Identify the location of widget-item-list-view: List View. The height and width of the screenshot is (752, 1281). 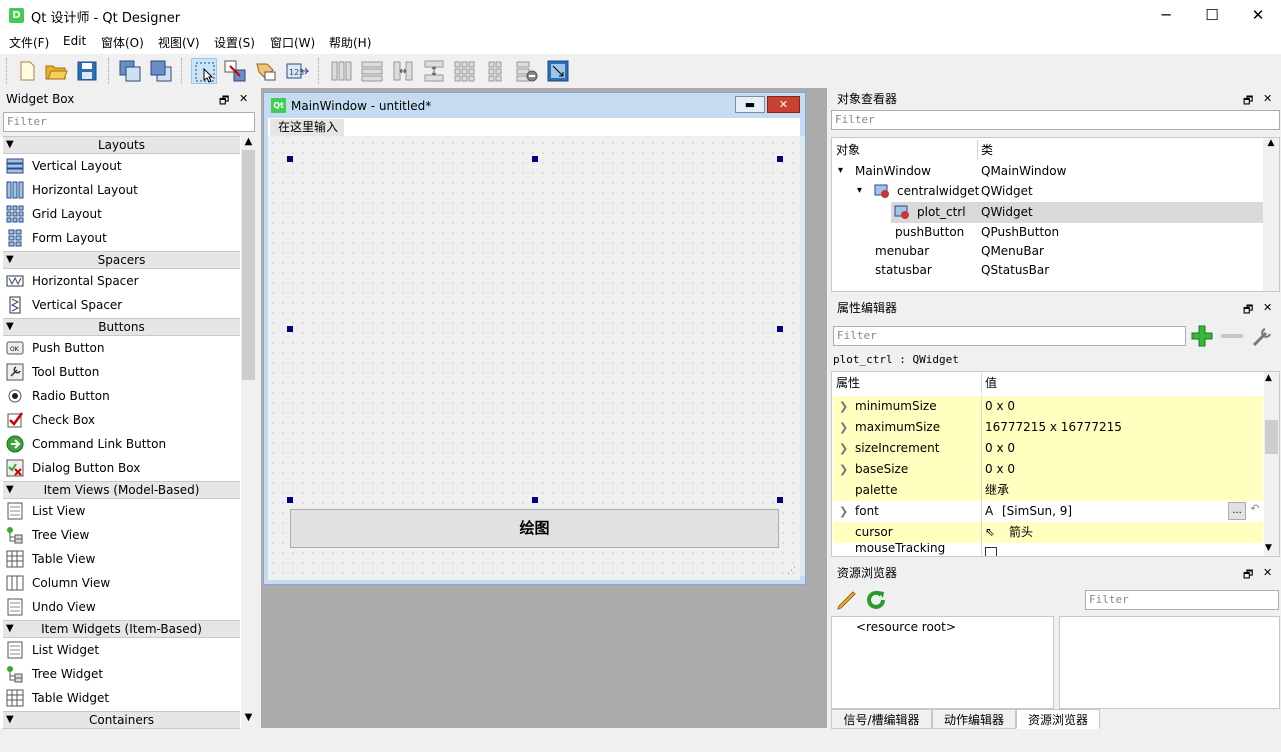
(45, 512).